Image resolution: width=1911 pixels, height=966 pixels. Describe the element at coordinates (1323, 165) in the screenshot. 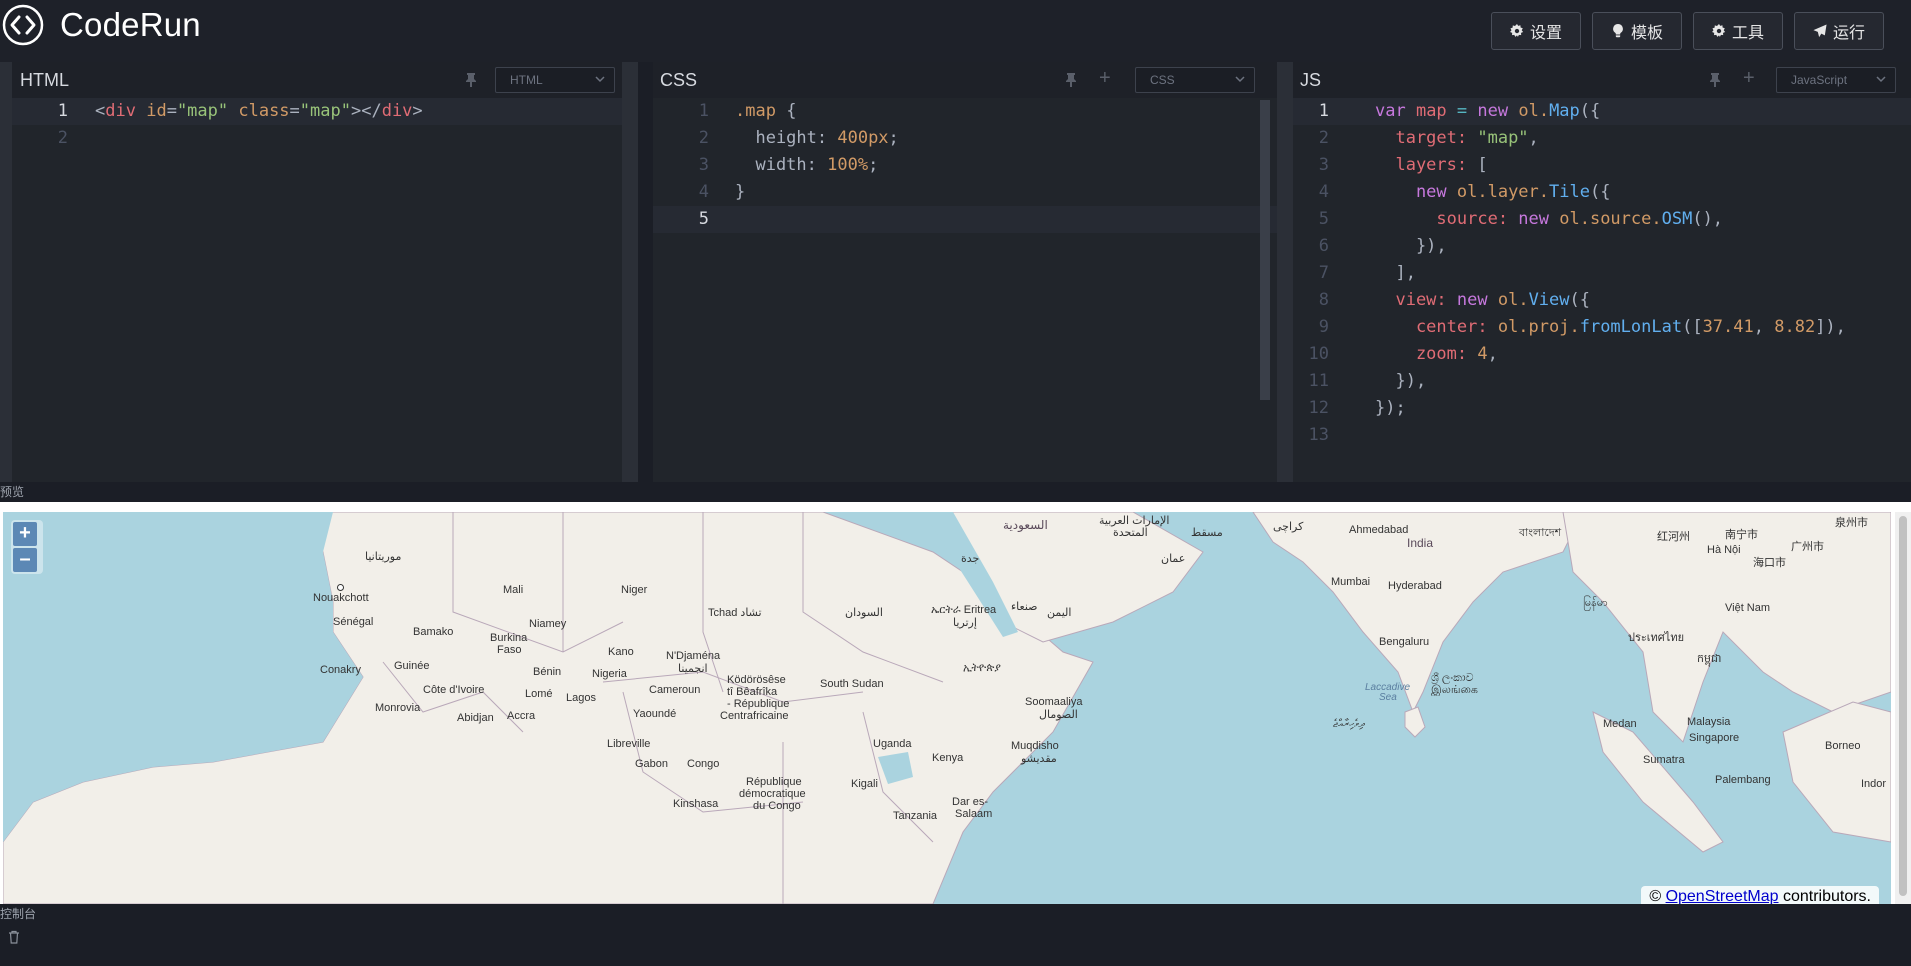

I see `line-number: 3` at that location.